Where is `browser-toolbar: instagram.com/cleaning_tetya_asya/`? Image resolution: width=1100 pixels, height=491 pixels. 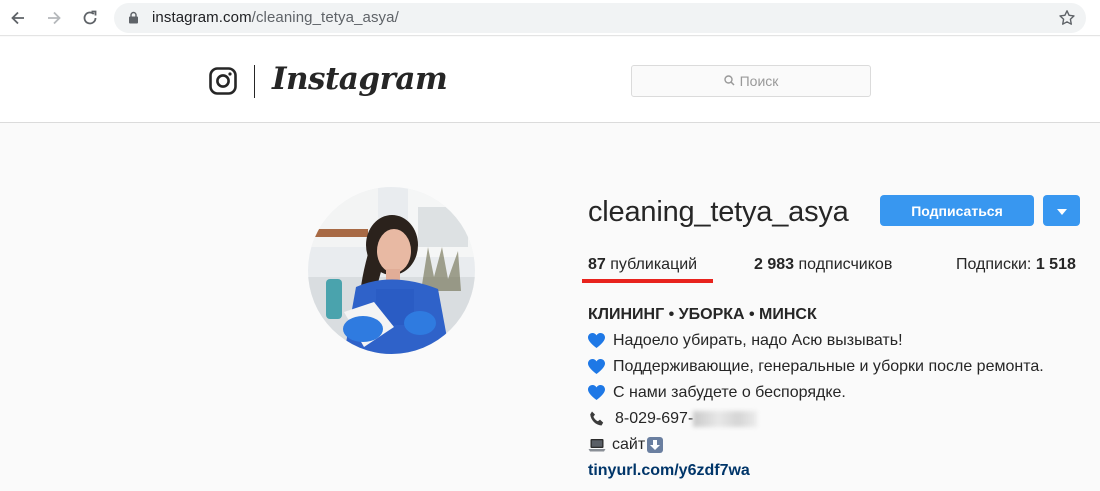 browser-toolbar: instagram.com/cleaning_tetya_asya/ is located at coordinates (550, 18).